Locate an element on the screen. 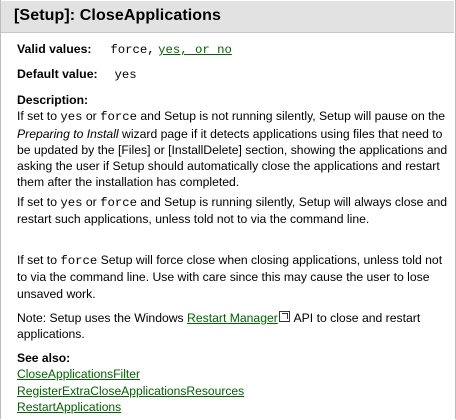 This screenshot has height=420, width=456. page-title: [Setup]: CloseApplications is located at coordinates (118, 15).